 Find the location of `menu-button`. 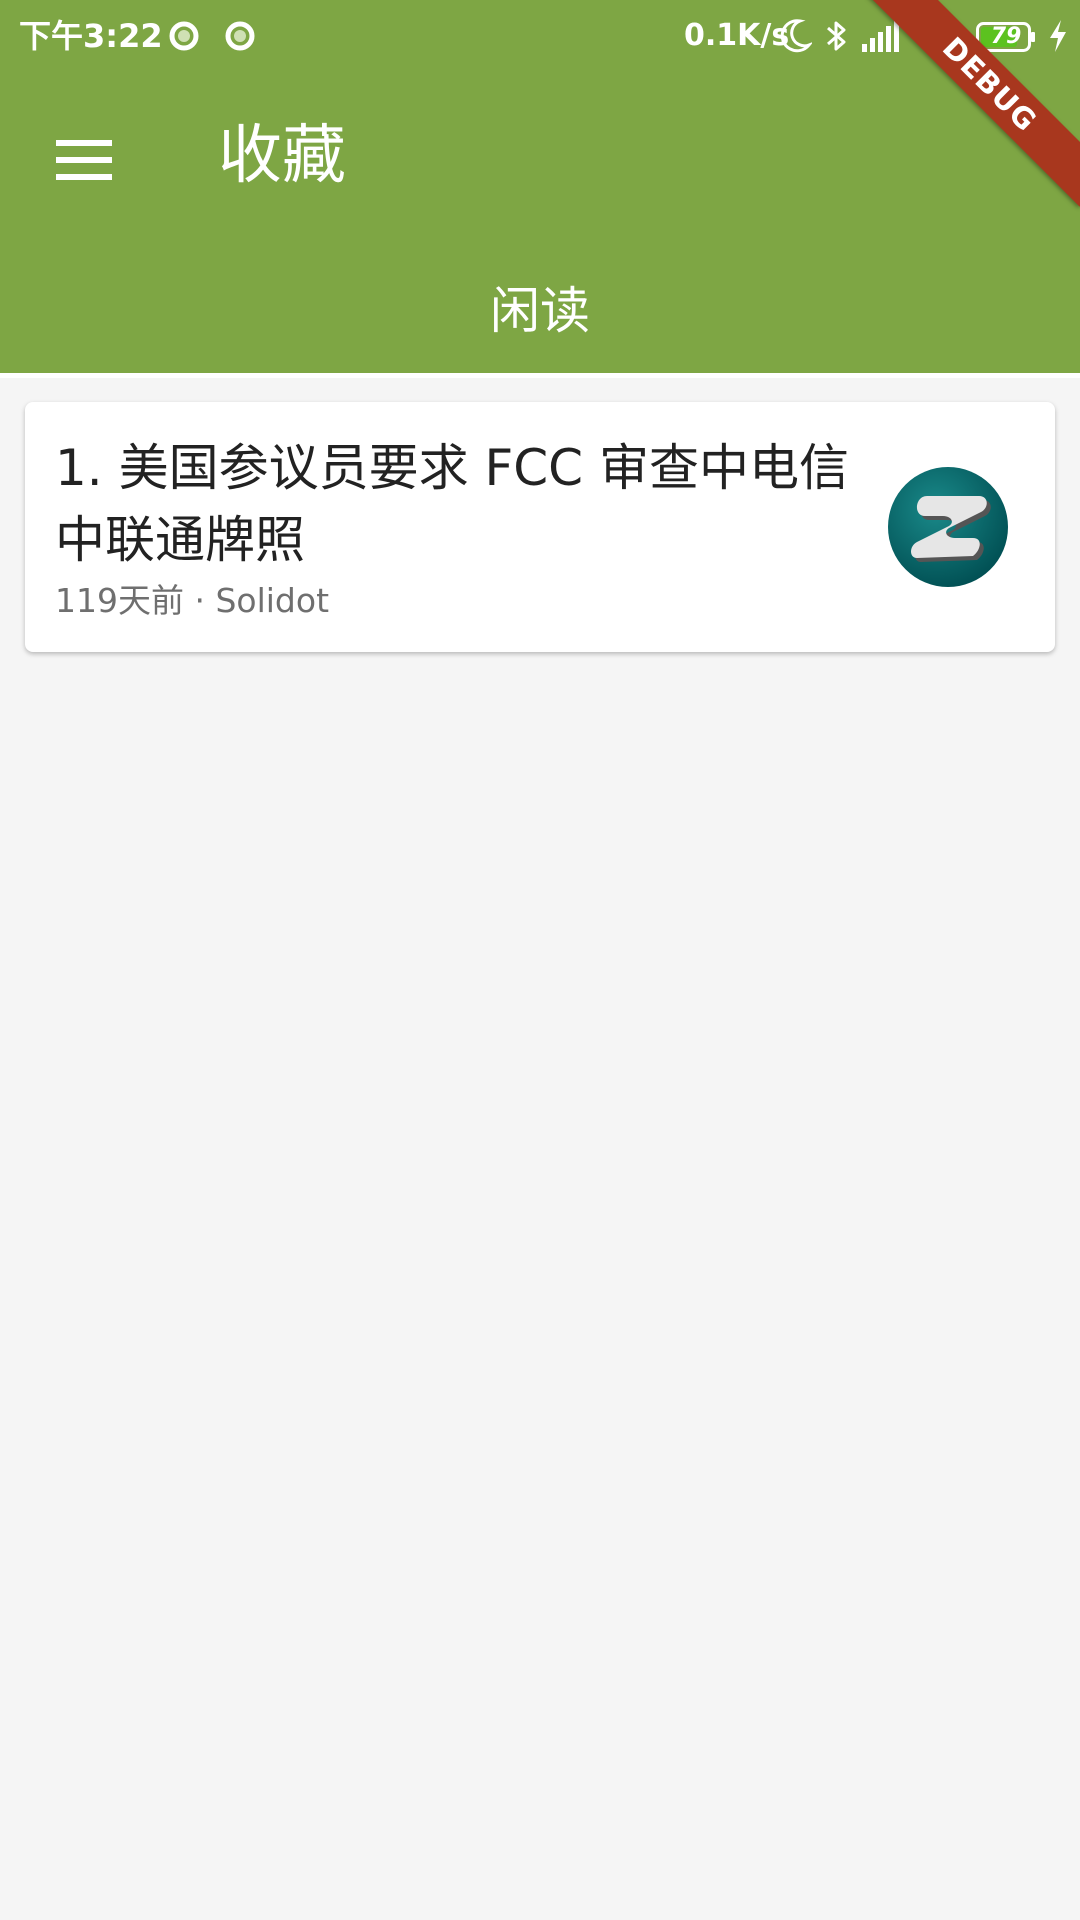

menu-button is located at coordinates (84, 160).